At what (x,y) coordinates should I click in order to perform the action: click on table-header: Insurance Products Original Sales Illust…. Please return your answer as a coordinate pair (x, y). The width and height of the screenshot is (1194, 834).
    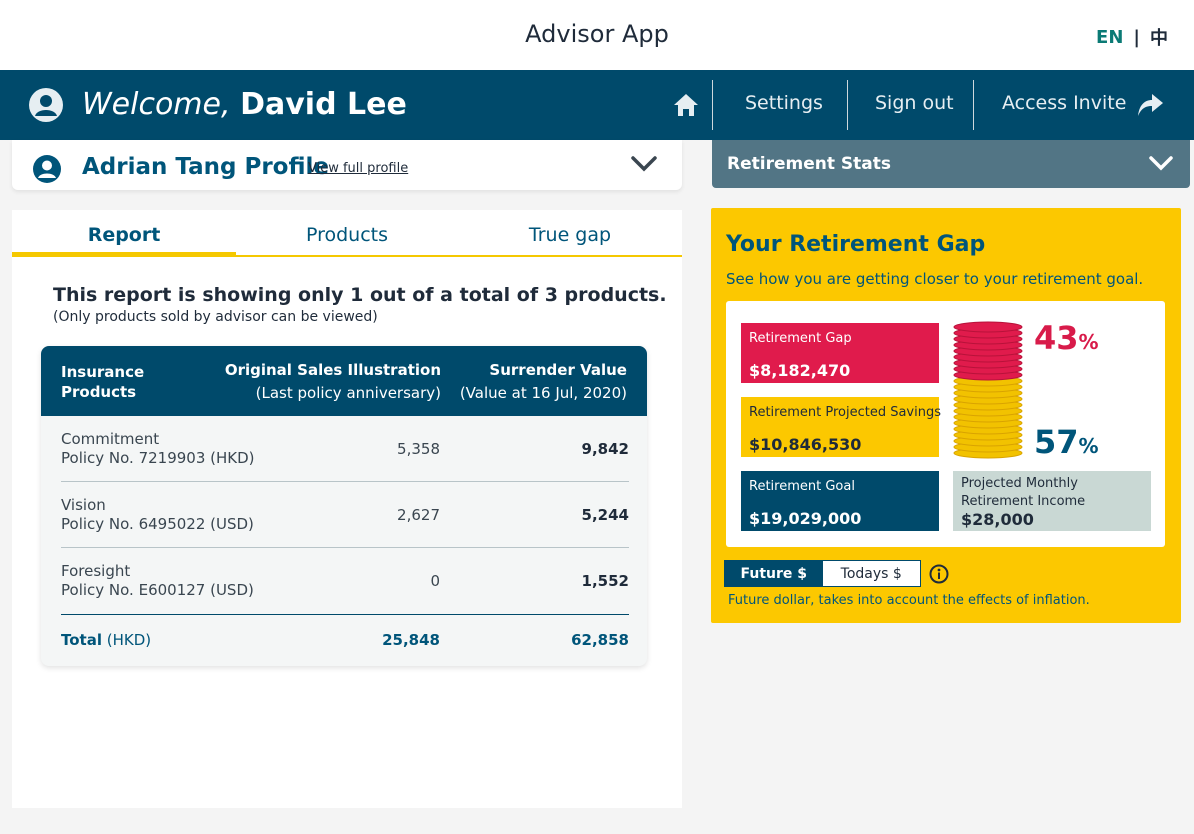
    Looking at the image, I should click on (344, 381).